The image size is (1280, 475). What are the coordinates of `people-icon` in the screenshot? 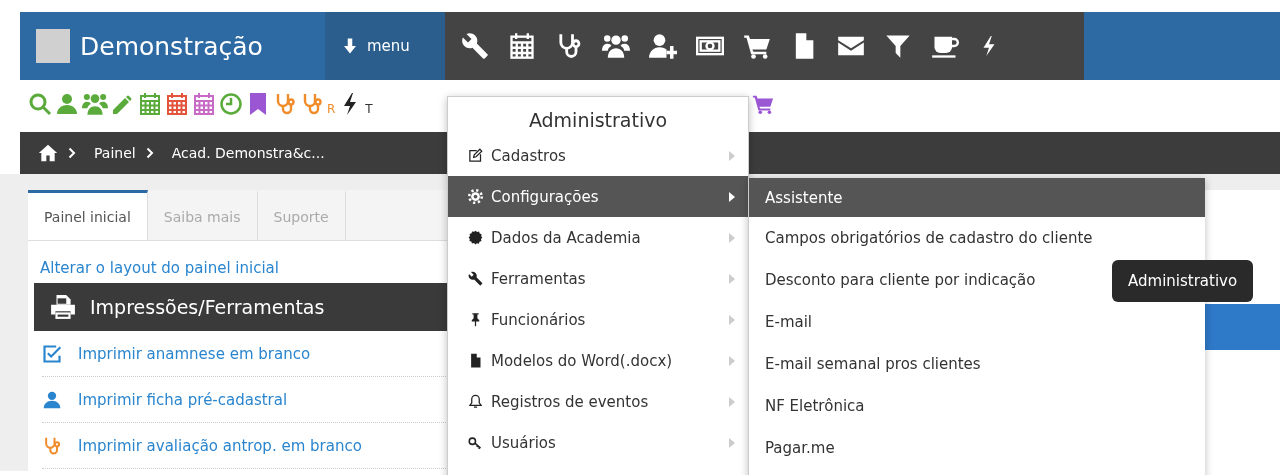 It's located at (616, 46).